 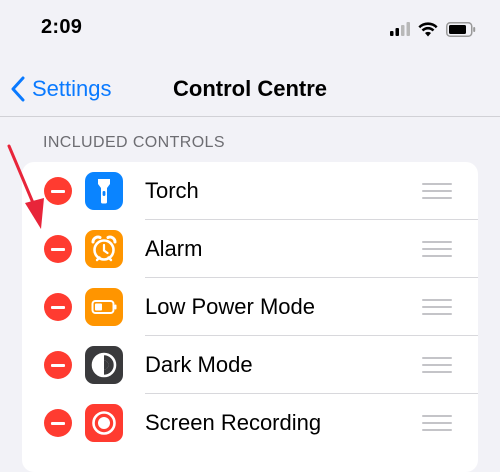 I want to click on status-icons, so click(x=433, y=29).